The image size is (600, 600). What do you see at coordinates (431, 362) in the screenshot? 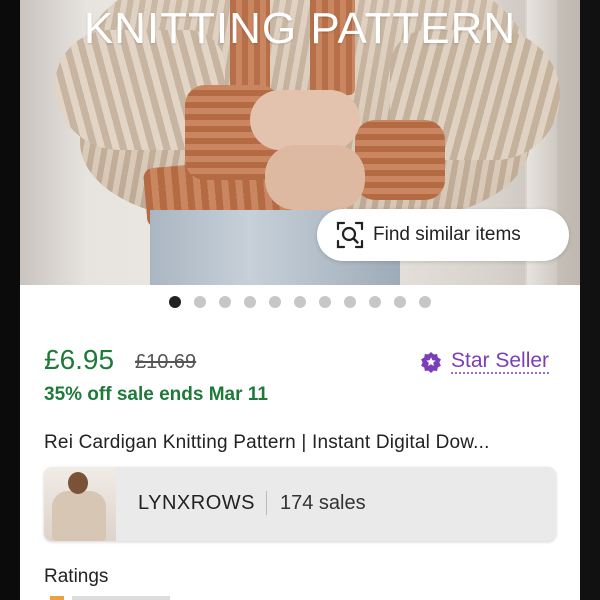
I see `star-seller-badge-icon` at bounding box center [431, 362].